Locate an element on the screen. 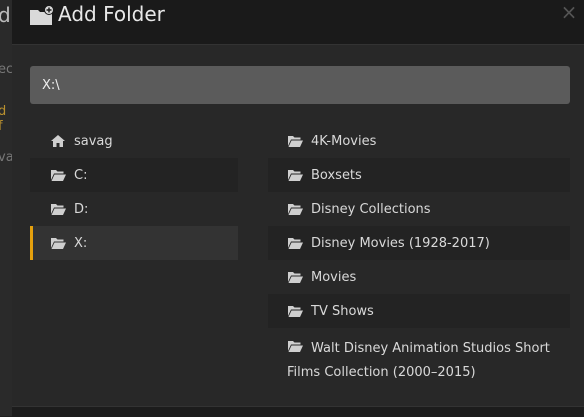 The height and width of the screenshot is (417, 584). drive-item-d: D: is located at coordinates (134, 209).